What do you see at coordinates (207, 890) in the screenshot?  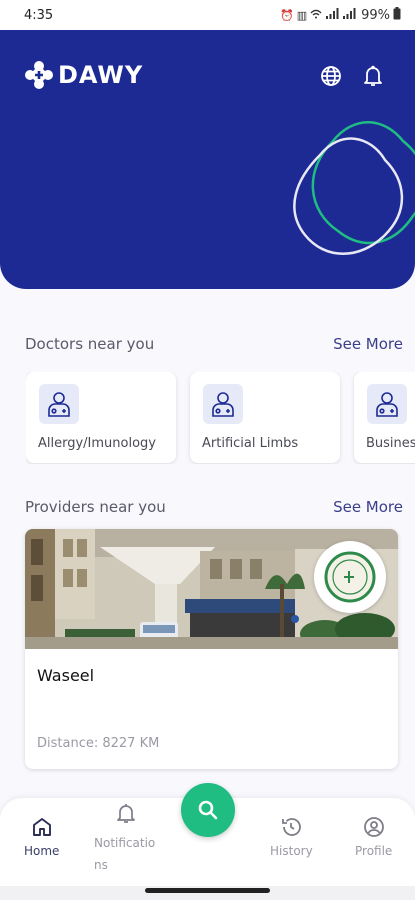 I see `home-indicator` at bounding box center [207, 890].